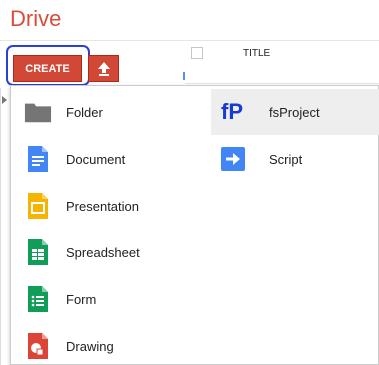 Image resolution: width=379 pixels, height=365 pixels. What do you see at coordinates (38, 252) in the screenshot?
I see `spreadsheet-icon` at bounding box center [38, 252].